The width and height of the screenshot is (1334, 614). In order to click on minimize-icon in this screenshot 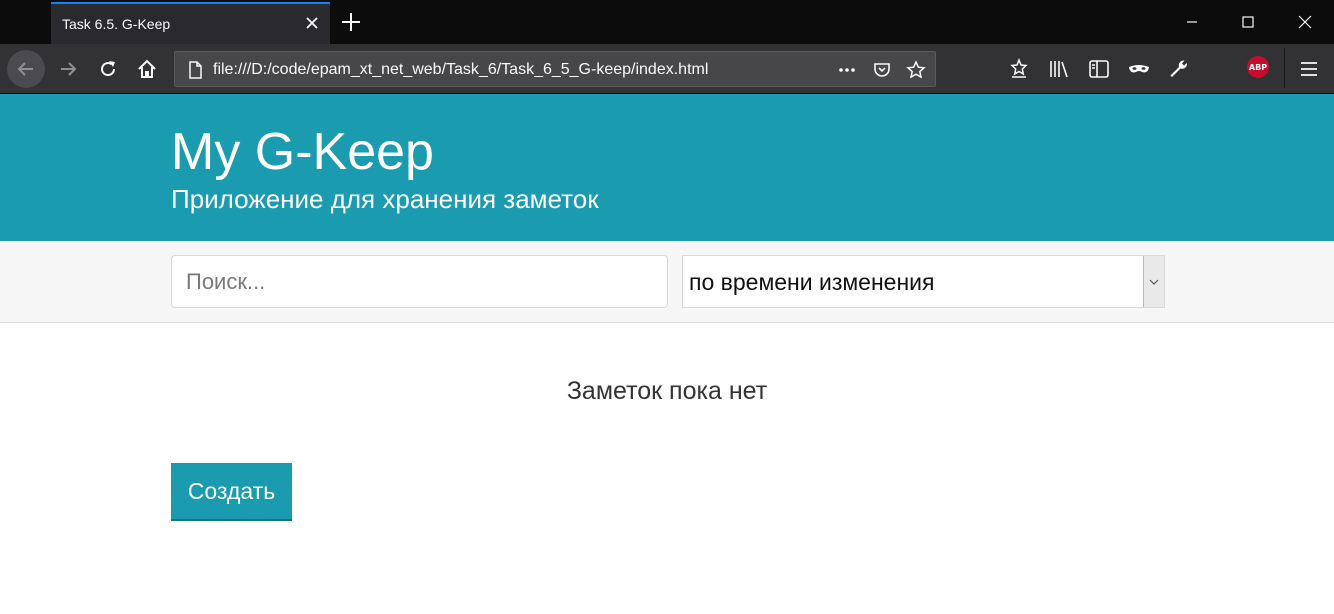, I will do `click(1192, 22)`.